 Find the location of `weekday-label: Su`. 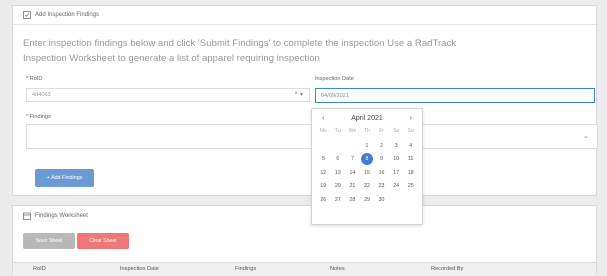

weekday-label: Su is located at coordinates (410, 131).